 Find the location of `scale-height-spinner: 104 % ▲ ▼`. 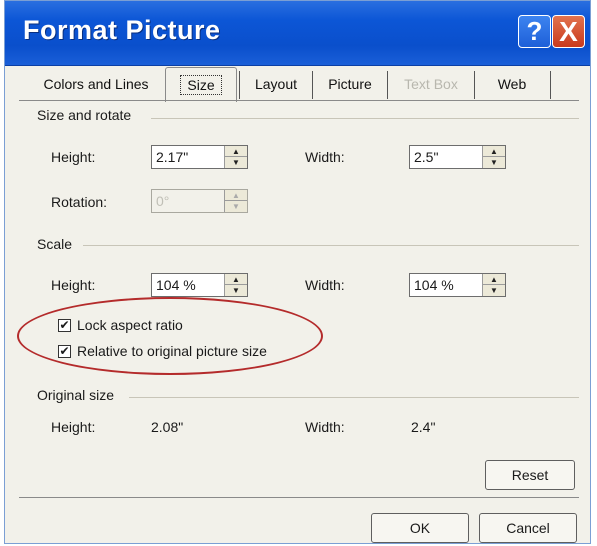

scale-height-spinner: 104 % ▲ ▼ is located at coordinates (199, 285).